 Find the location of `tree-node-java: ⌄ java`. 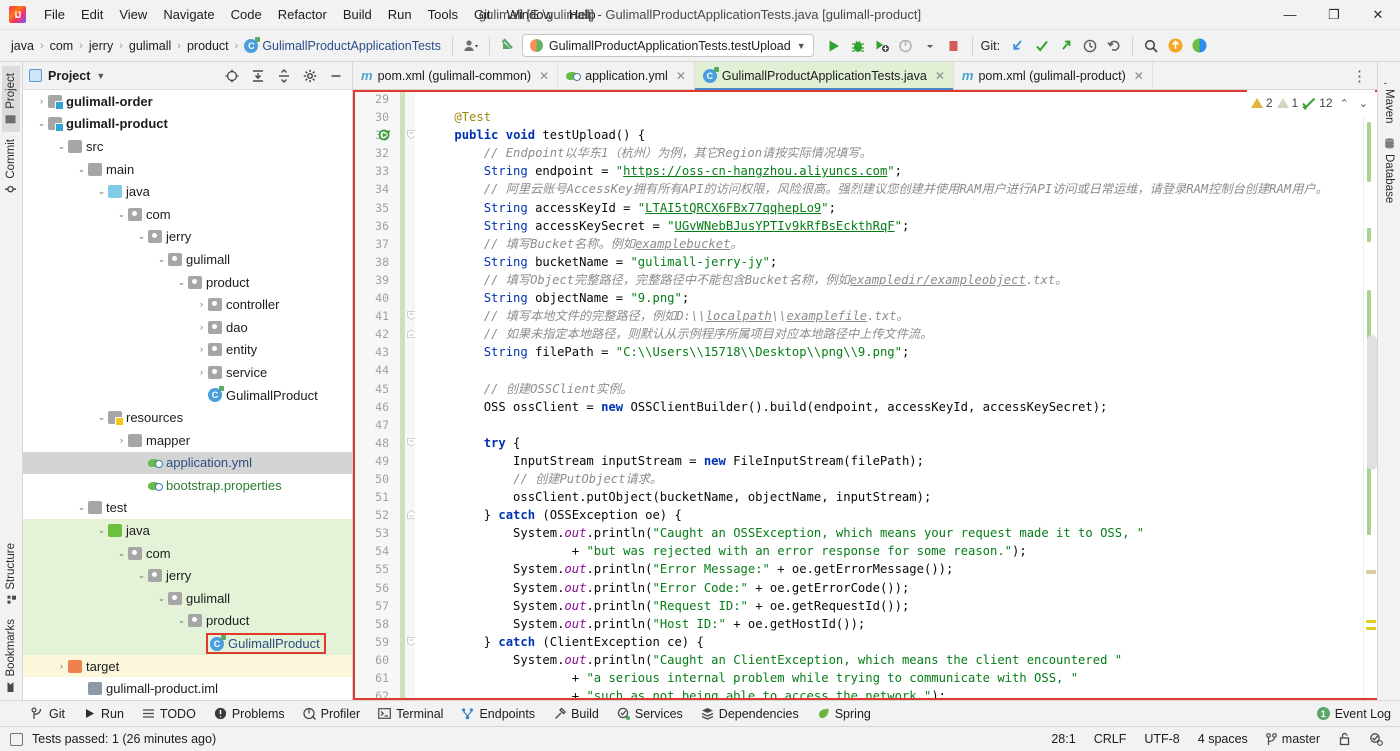

tree-node-java: ⌄ java is located at coordinates (187, 530).